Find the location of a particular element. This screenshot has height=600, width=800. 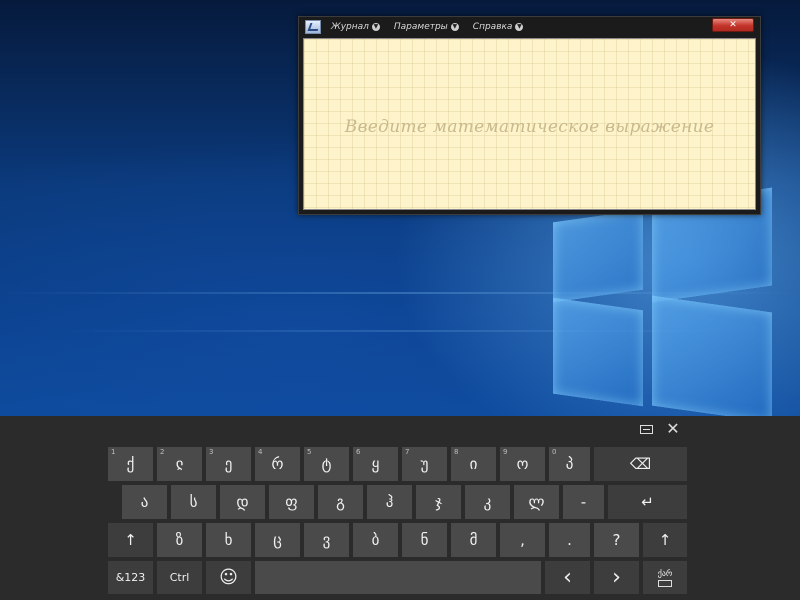

language-switch-key: ქარ is located at coordinates (665, 577).